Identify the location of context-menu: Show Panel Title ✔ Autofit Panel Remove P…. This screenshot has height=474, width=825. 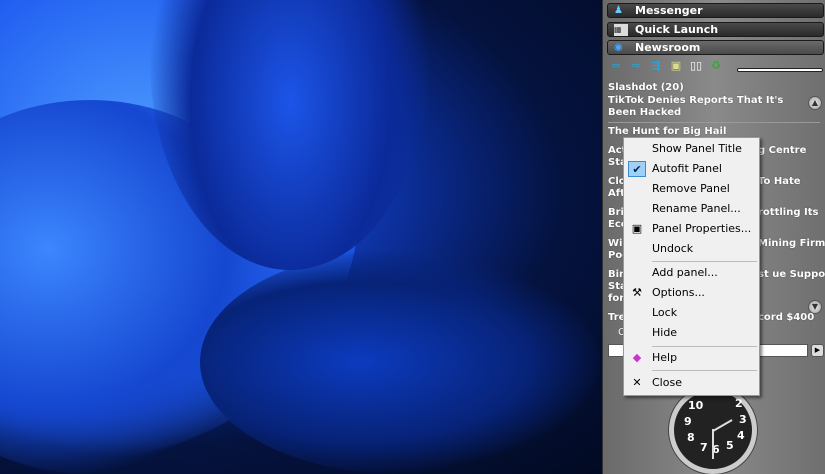
(691, 266).